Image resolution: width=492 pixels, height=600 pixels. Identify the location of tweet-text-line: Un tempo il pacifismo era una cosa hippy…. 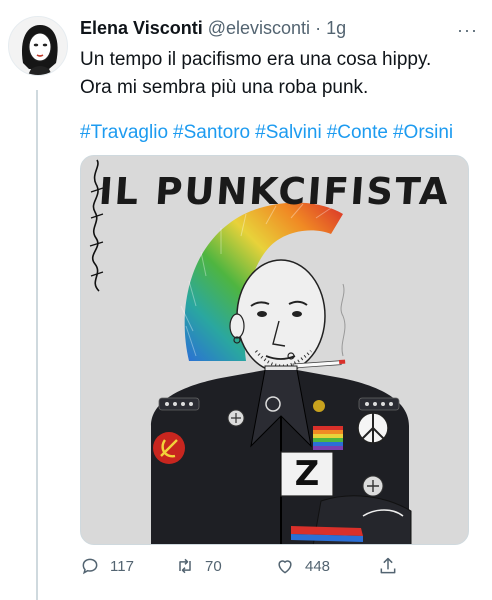
(256, 59).